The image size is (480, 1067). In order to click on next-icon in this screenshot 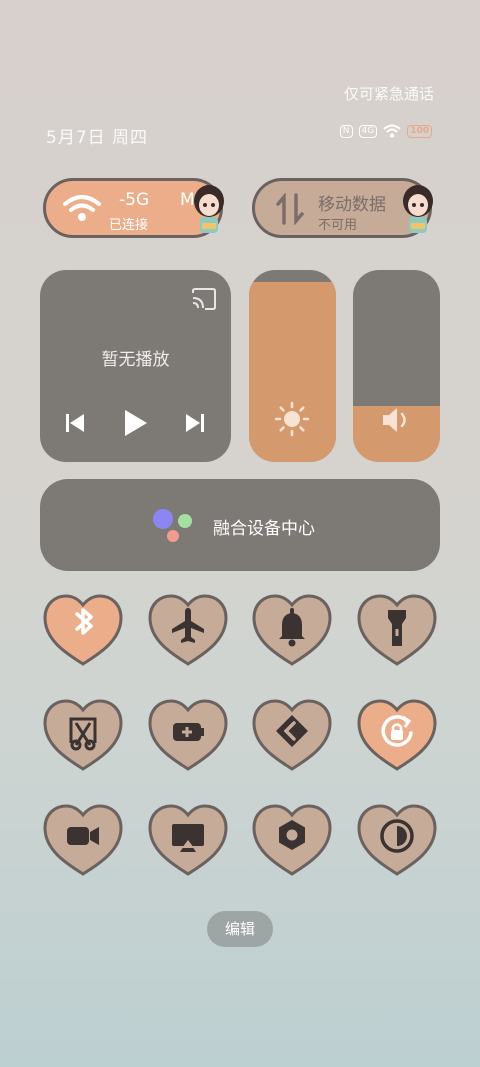, I will do `click(195, 423)`.